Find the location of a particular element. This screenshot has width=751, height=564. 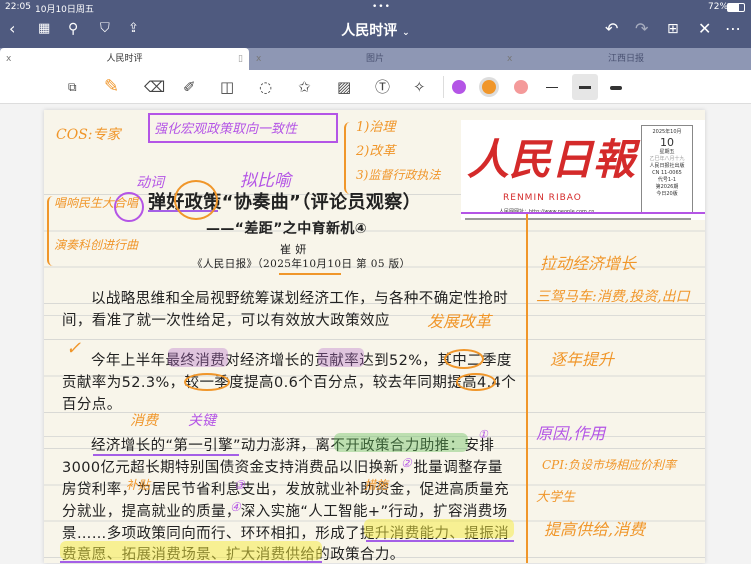

masthead-day: 10 is located at coordinates (667, 142).